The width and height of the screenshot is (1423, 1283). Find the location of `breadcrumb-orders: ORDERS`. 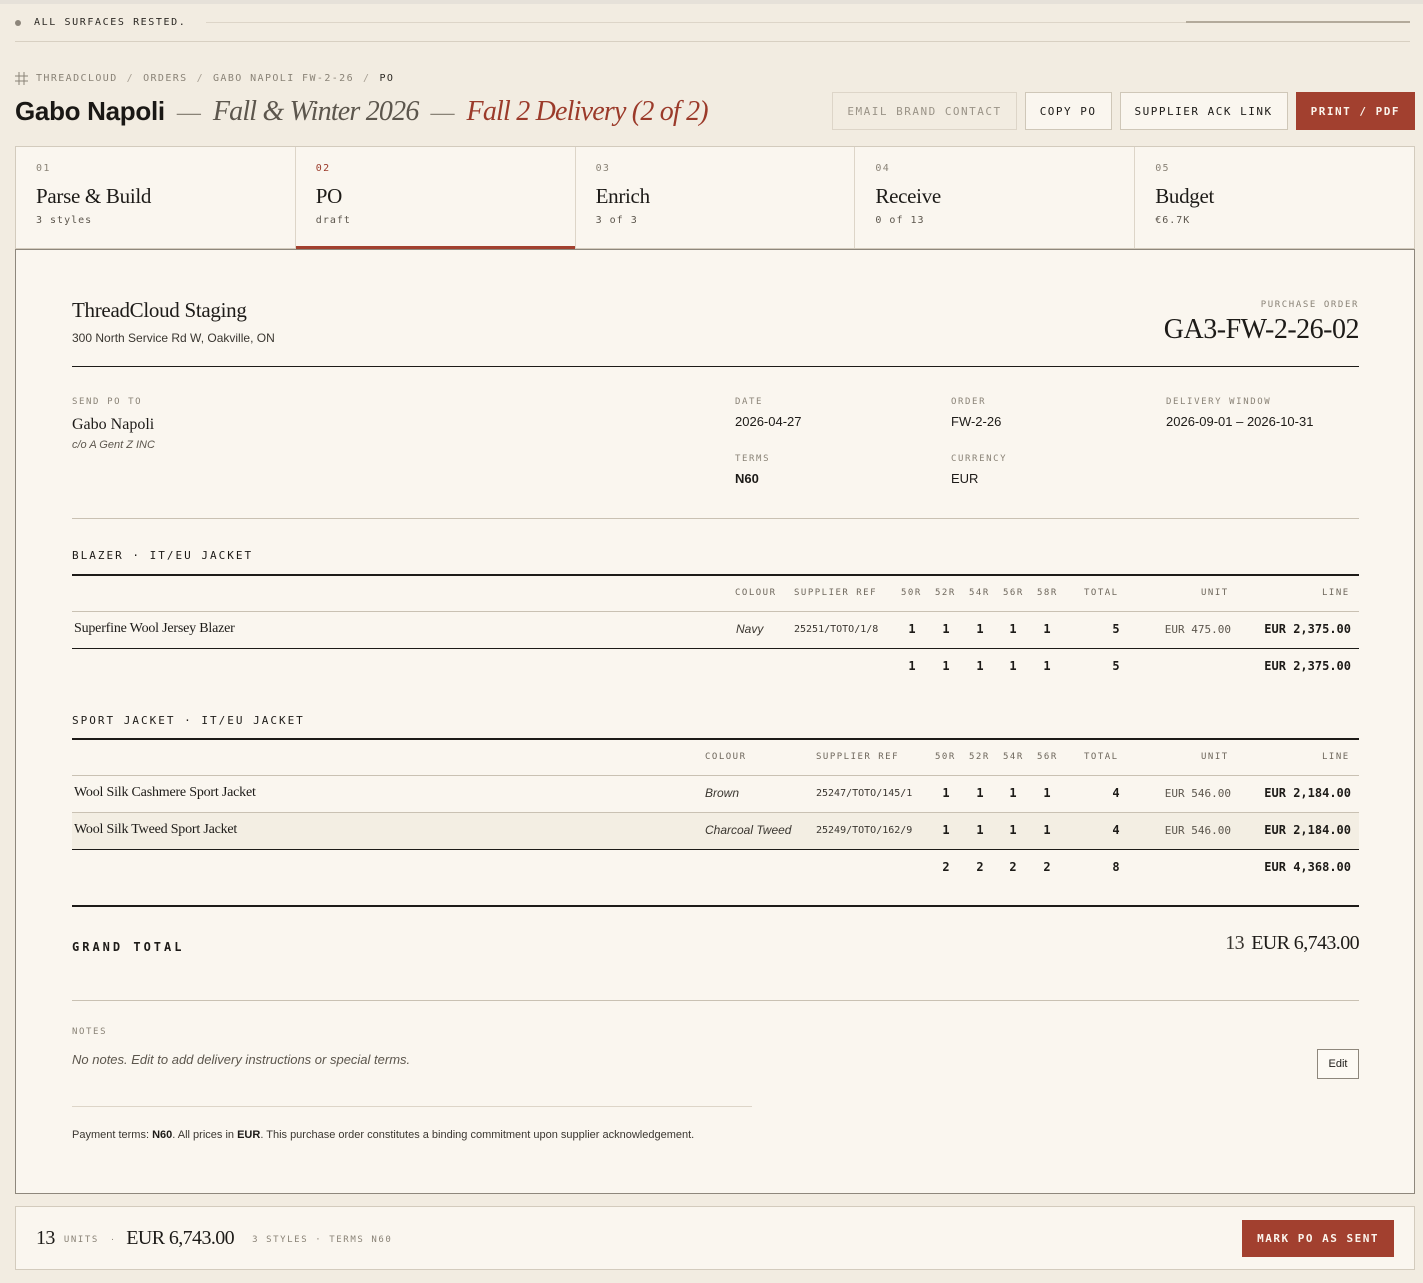

breadcrumb-orders: ORDERS is located at coordinates (165, 78).